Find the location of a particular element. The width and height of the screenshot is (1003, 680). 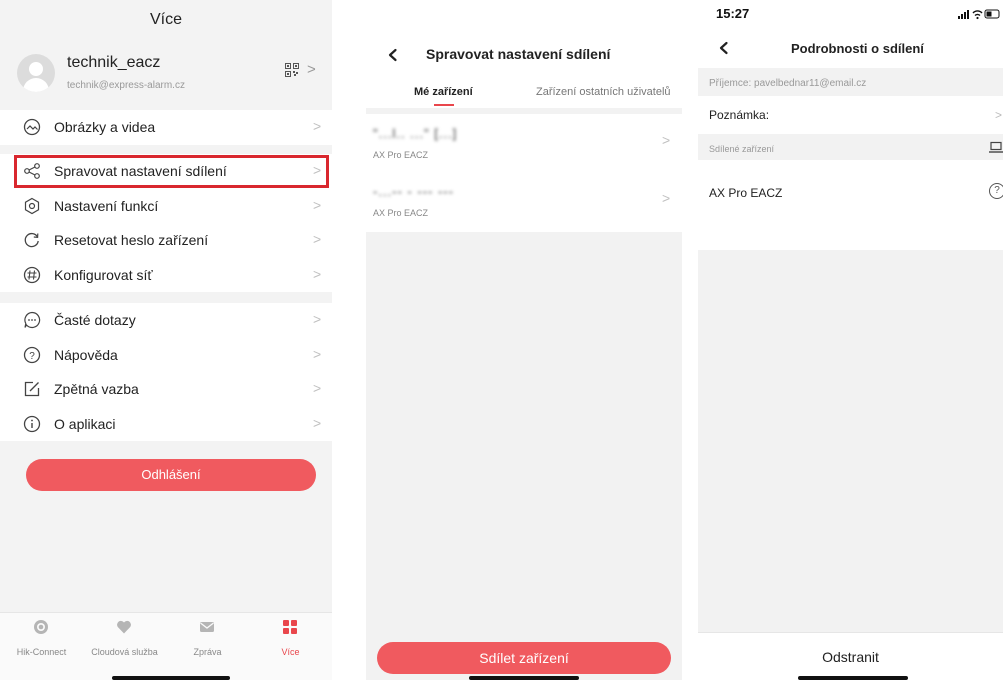

shared-device-name: AX Pro EACZ is located at coordinates (746, 193).